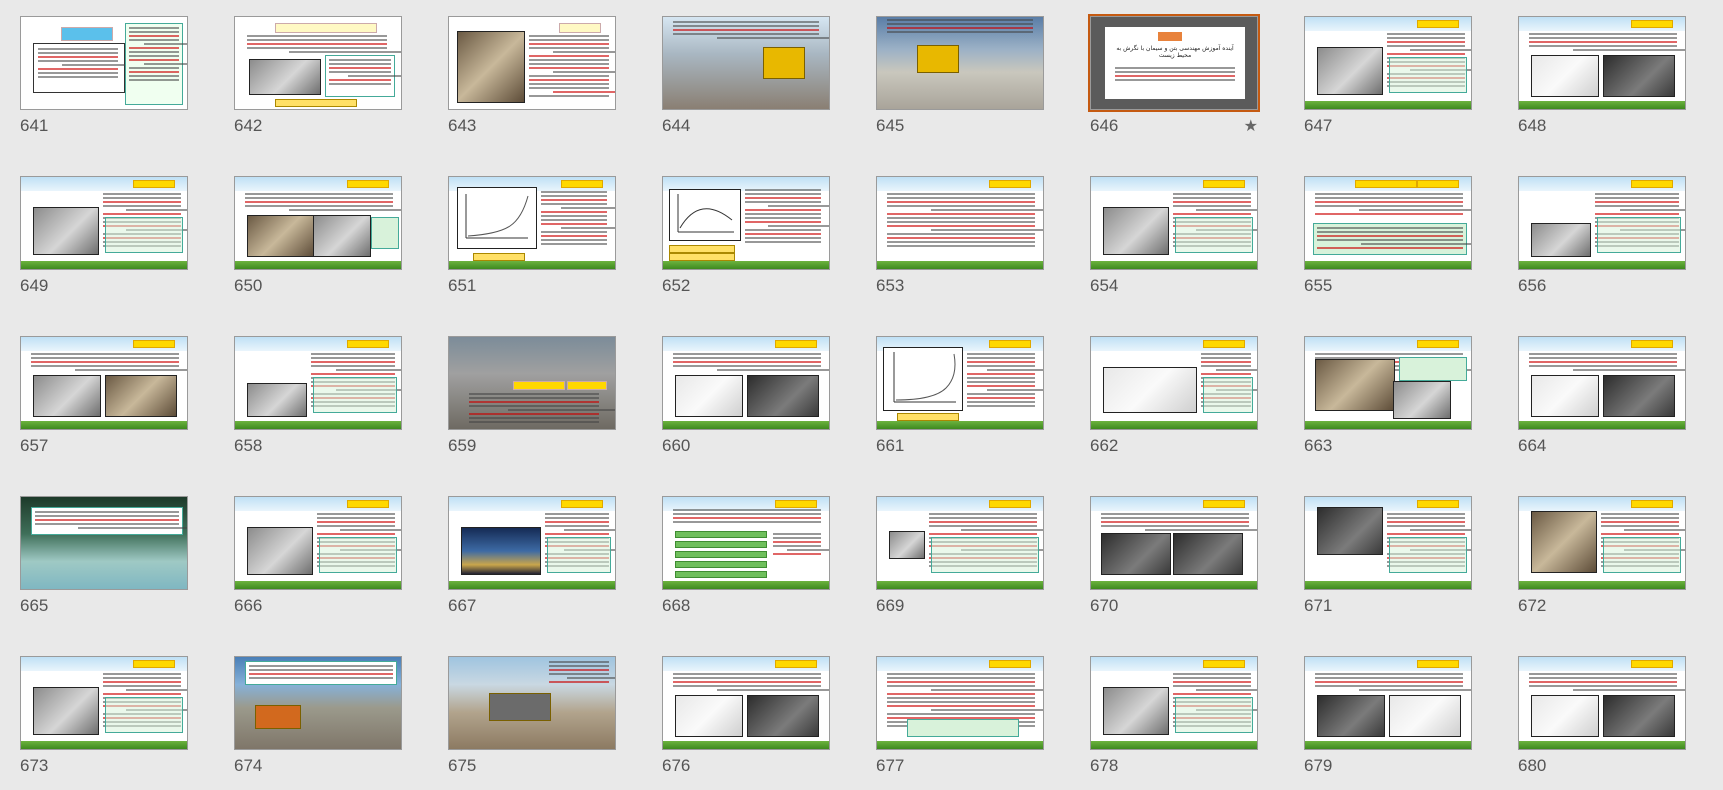 This screenshot has width=1723, height=790. I want to click on slide-thumbnail-676: 676, so click(747, 723).